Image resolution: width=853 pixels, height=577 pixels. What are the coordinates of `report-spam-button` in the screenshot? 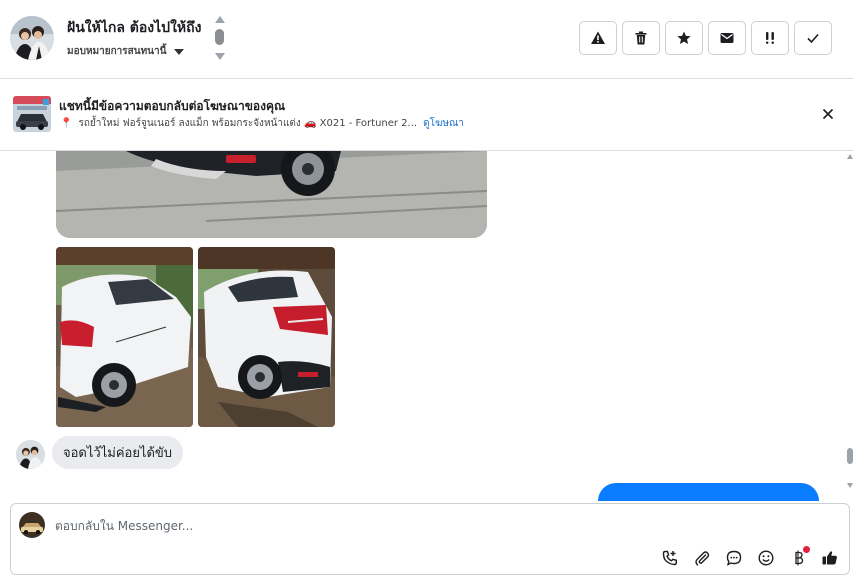 It's located at (598, 38).